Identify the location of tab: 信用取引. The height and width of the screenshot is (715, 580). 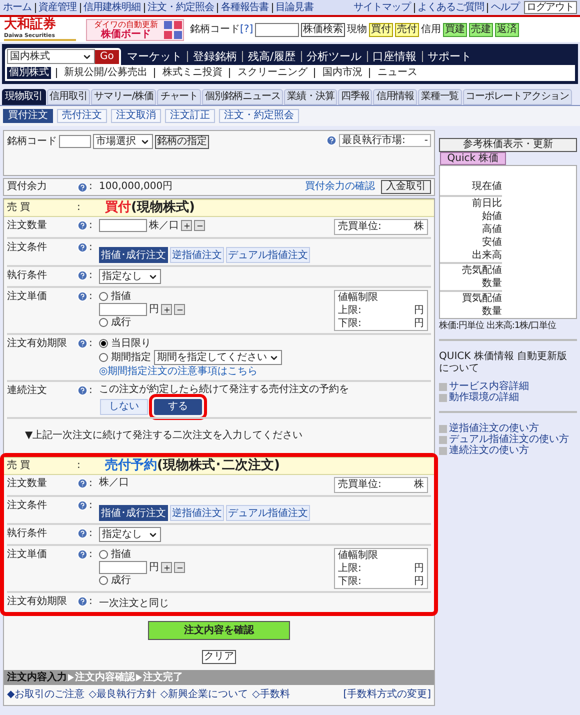
(68, 97).